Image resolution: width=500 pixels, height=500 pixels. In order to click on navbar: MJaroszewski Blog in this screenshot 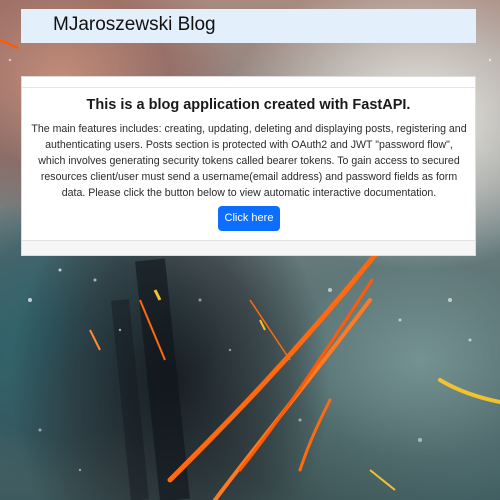, I will do `click(248, 26)`.